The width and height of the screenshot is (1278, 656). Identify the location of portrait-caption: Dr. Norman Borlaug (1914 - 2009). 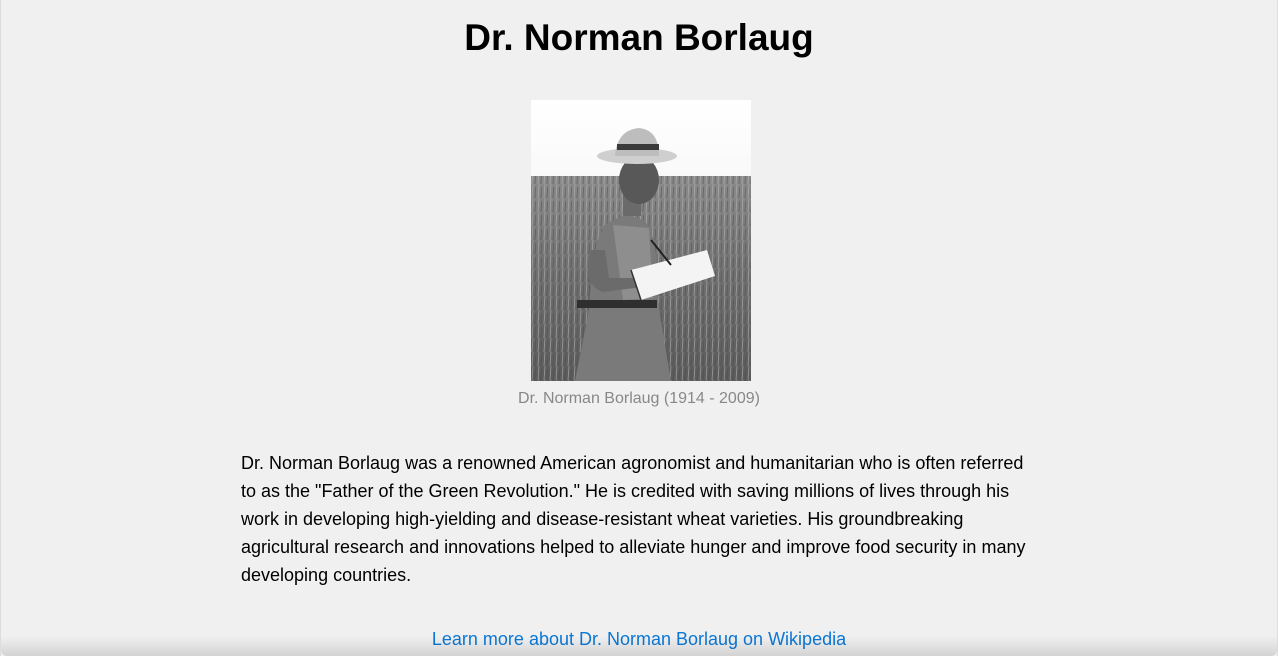
(639, 398).